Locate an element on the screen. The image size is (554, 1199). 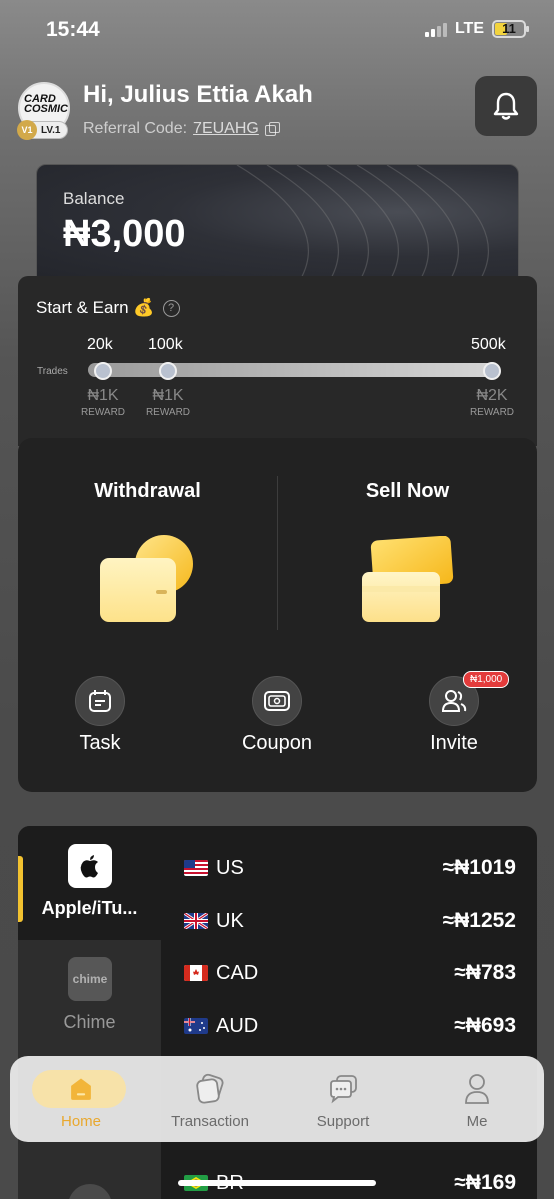
bottom-nav: Home Transaction Support Me is located at coordinates (277, 1099).